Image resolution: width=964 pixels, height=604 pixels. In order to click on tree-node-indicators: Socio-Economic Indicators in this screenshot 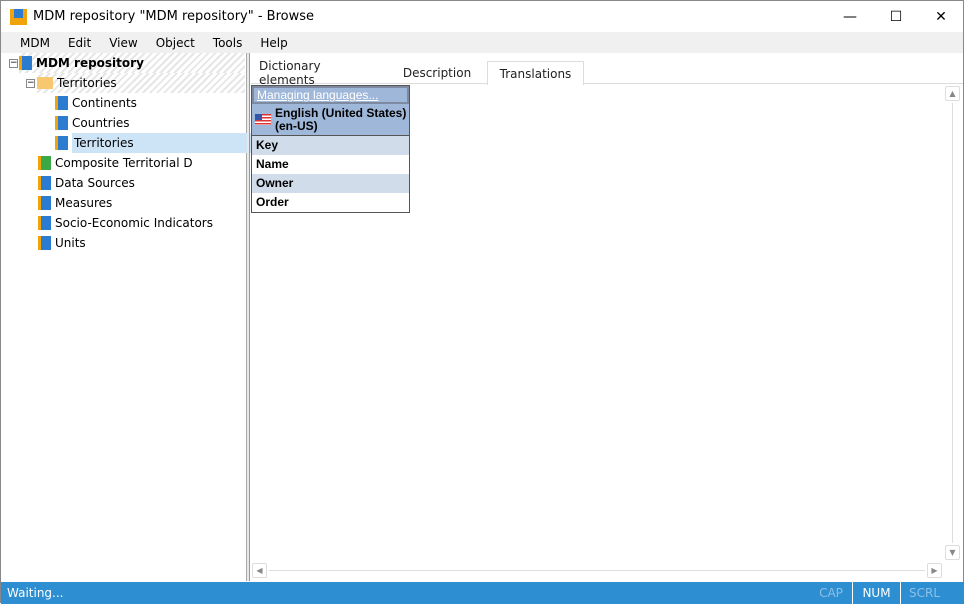, I will do `click(125, 223)`.